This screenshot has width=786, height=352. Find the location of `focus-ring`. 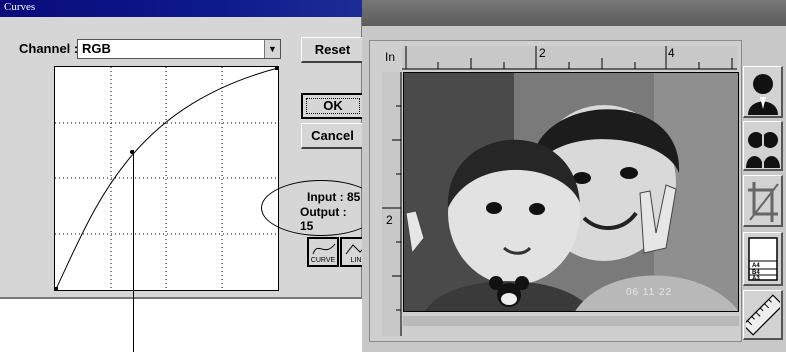

focus-ring is located at coordinates (333, 106).